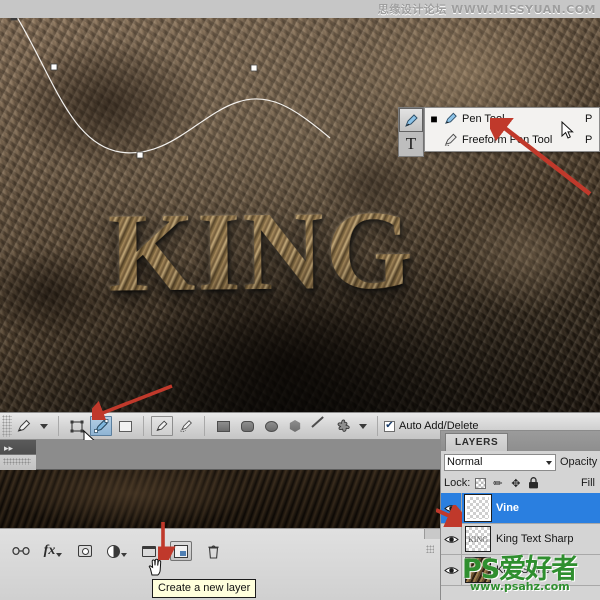 The image size is (600, 600). I want to click on tool-preset-picker, so click(24, 426).